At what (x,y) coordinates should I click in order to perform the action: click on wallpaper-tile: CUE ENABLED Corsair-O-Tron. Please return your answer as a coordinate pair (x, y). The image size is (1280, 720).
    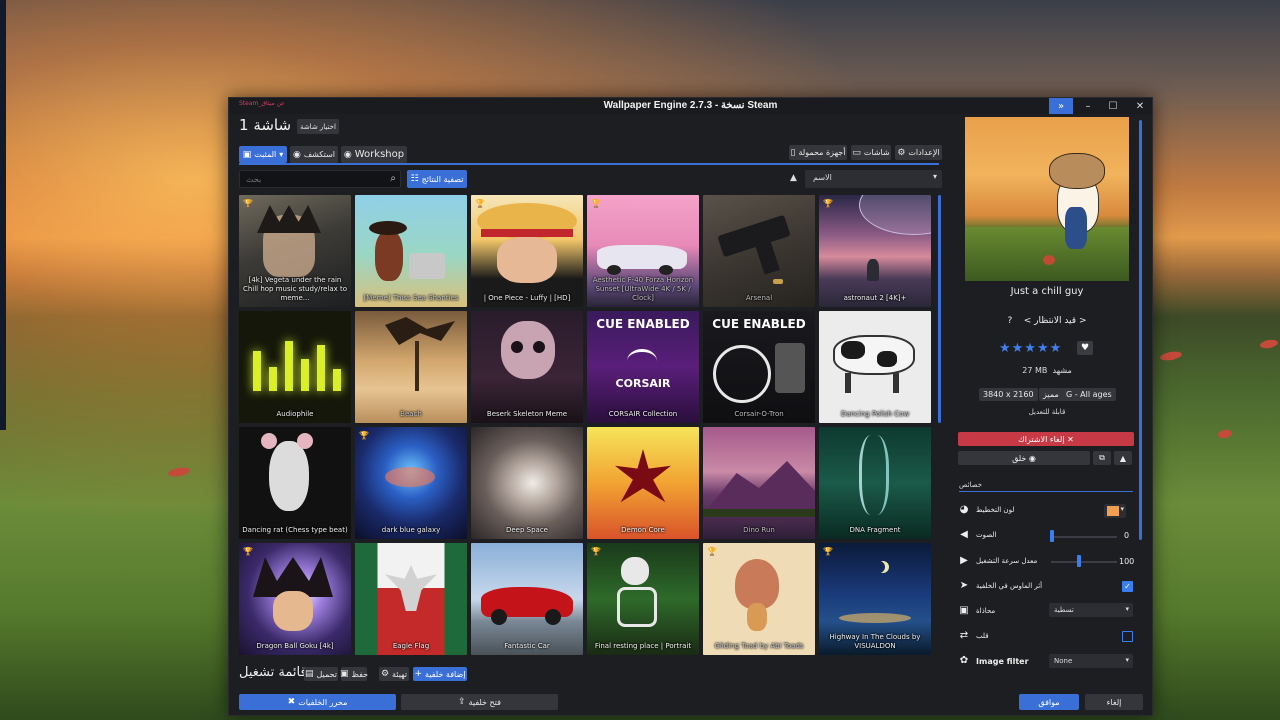
    Looking at the image, I should click on (759, 367).